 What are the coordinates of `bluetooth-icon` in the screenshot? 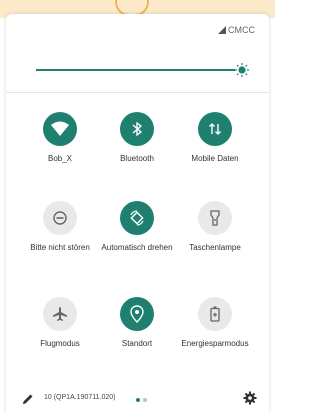 It's located at (137, 129).